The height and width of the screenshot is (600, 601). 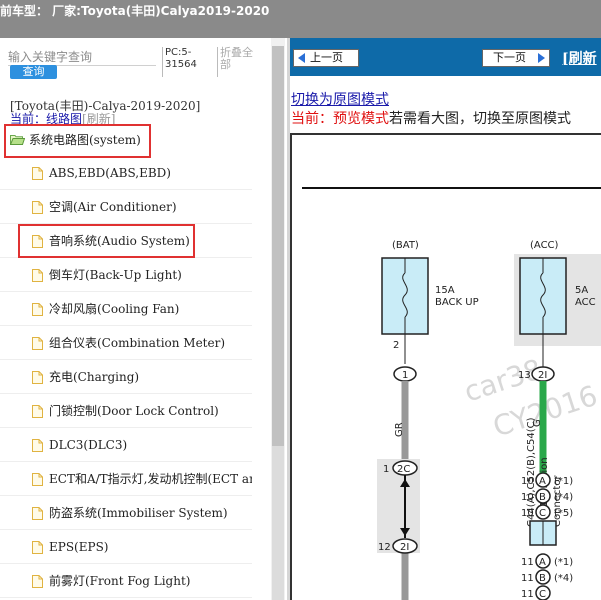 What do you see at coordinates (110, 173) in the screenshot?
I see `tree-item-label: ABS,EBD(ABS,EBD)` at bounding box center [110, 173].